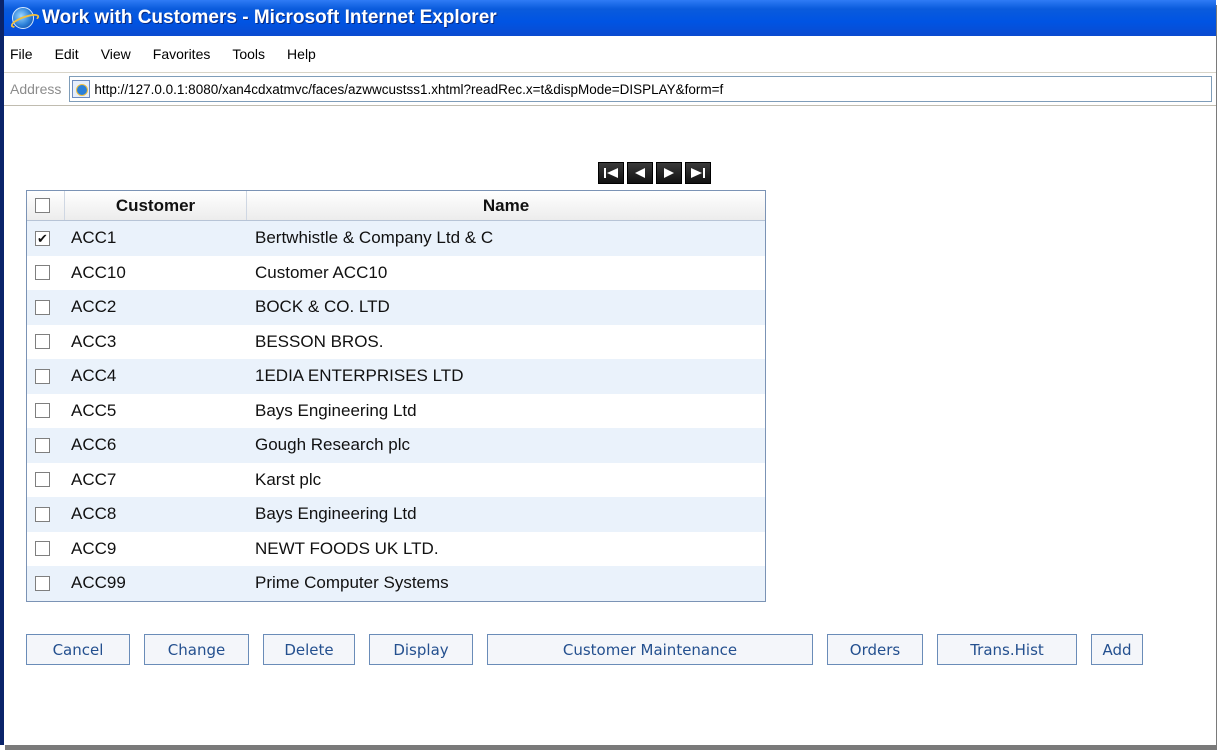  I want to click on previous-page-icon, so click(640, 173).